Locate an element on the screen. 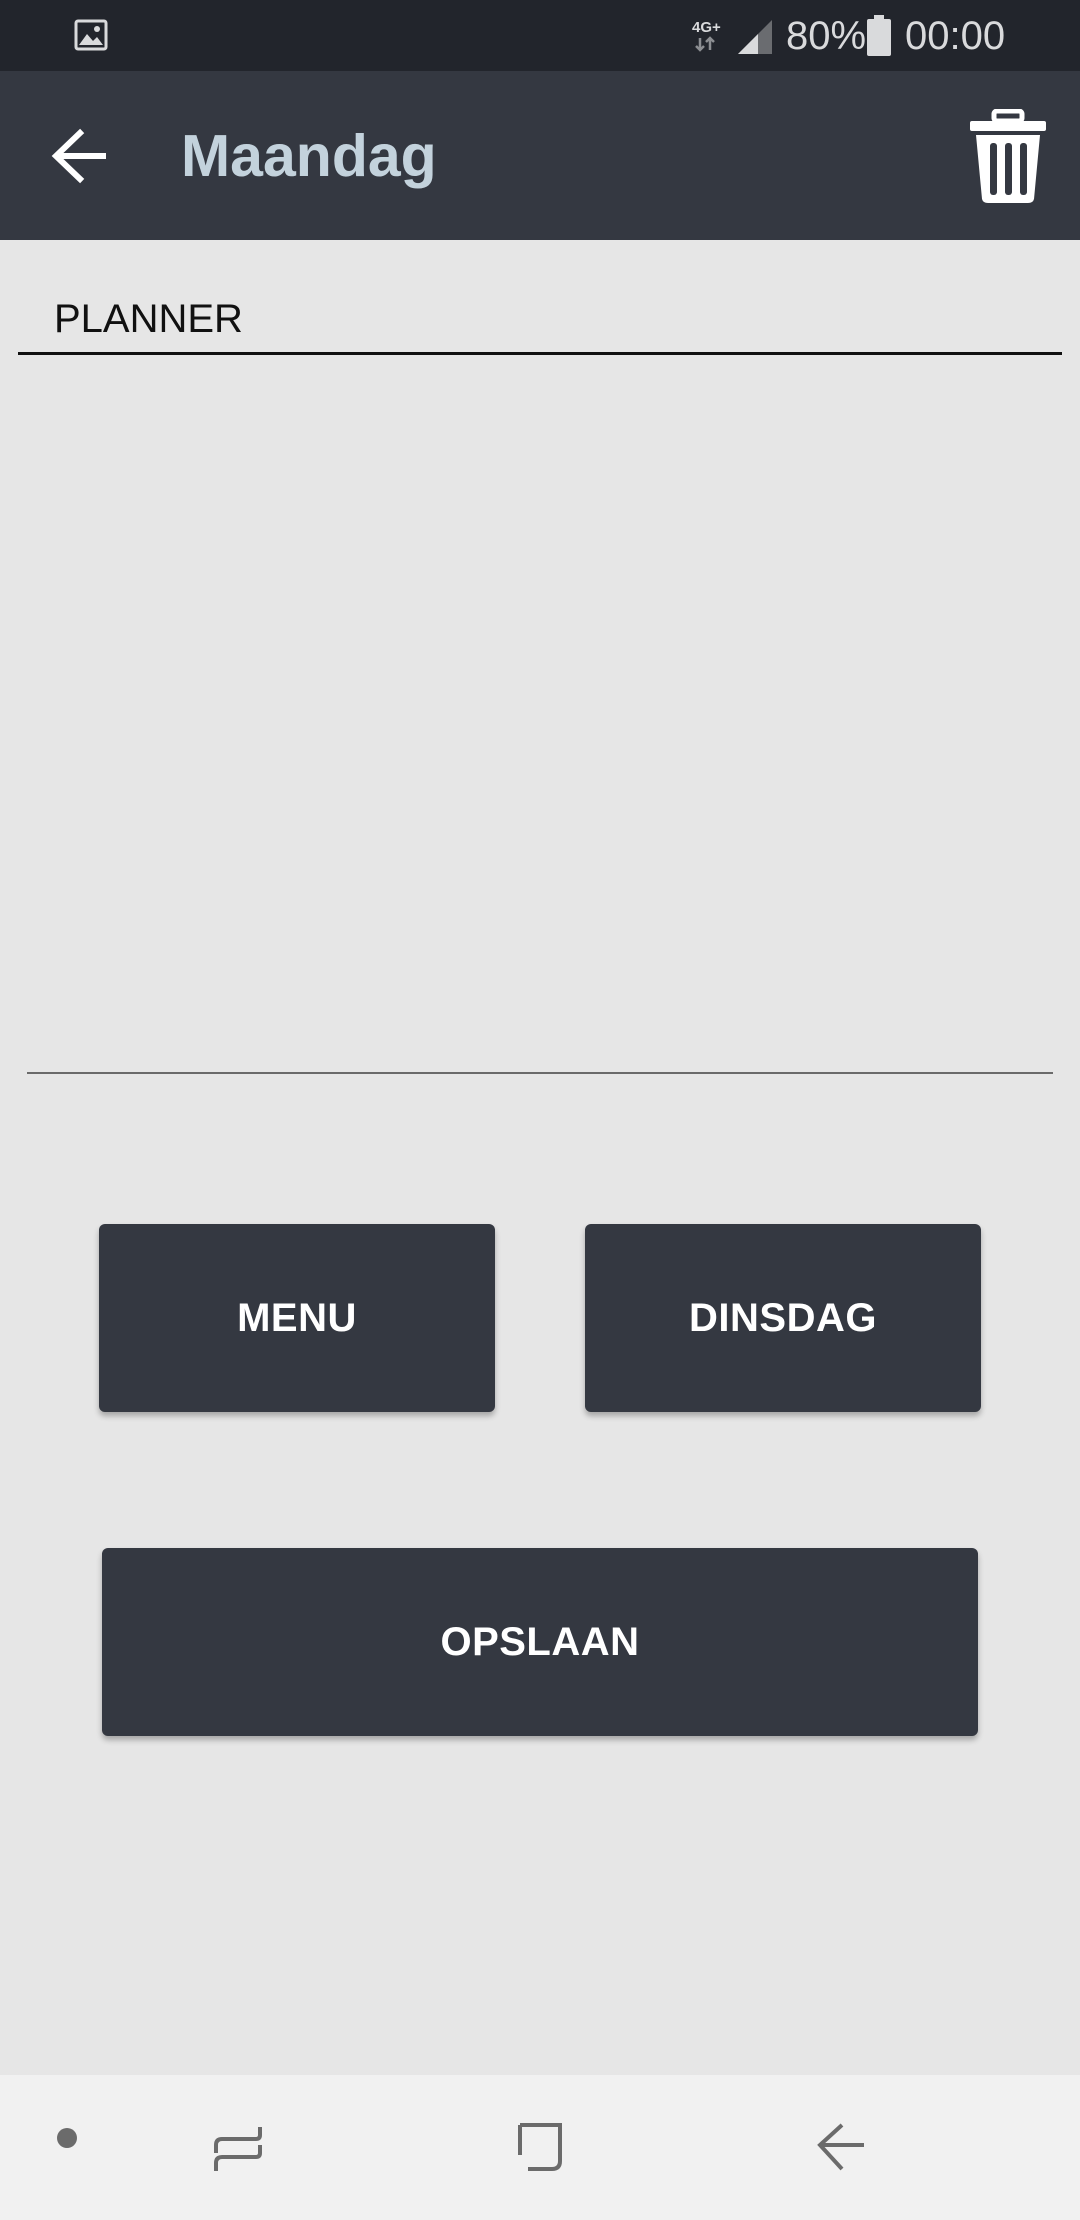  dot-icon is located at coordinates (67, 2138).